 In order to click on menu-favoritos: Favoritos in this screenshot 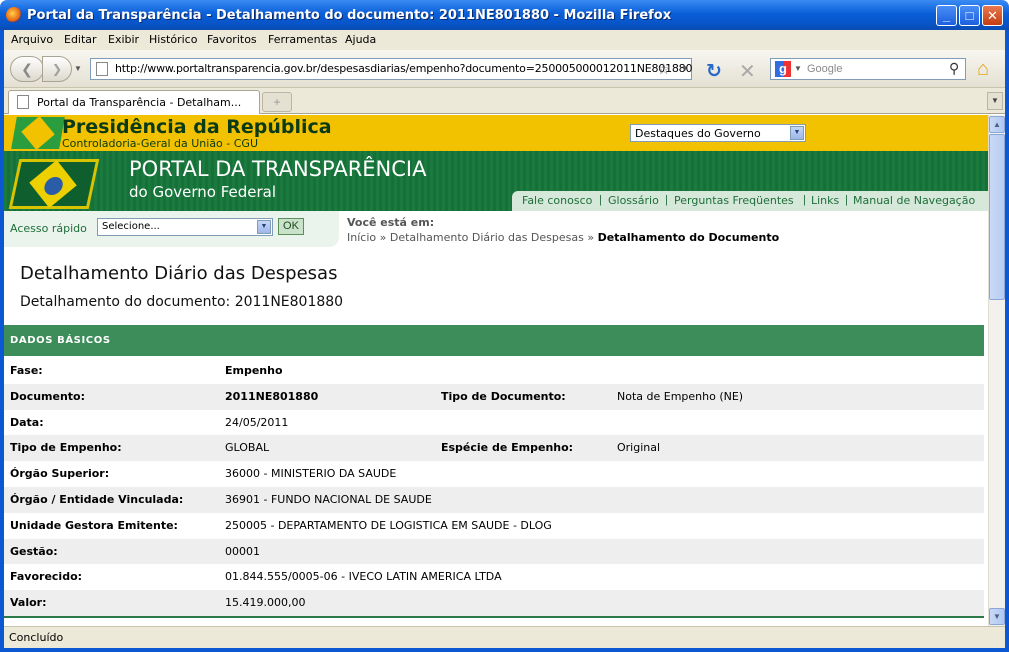, I will do `click(232, 39)`.